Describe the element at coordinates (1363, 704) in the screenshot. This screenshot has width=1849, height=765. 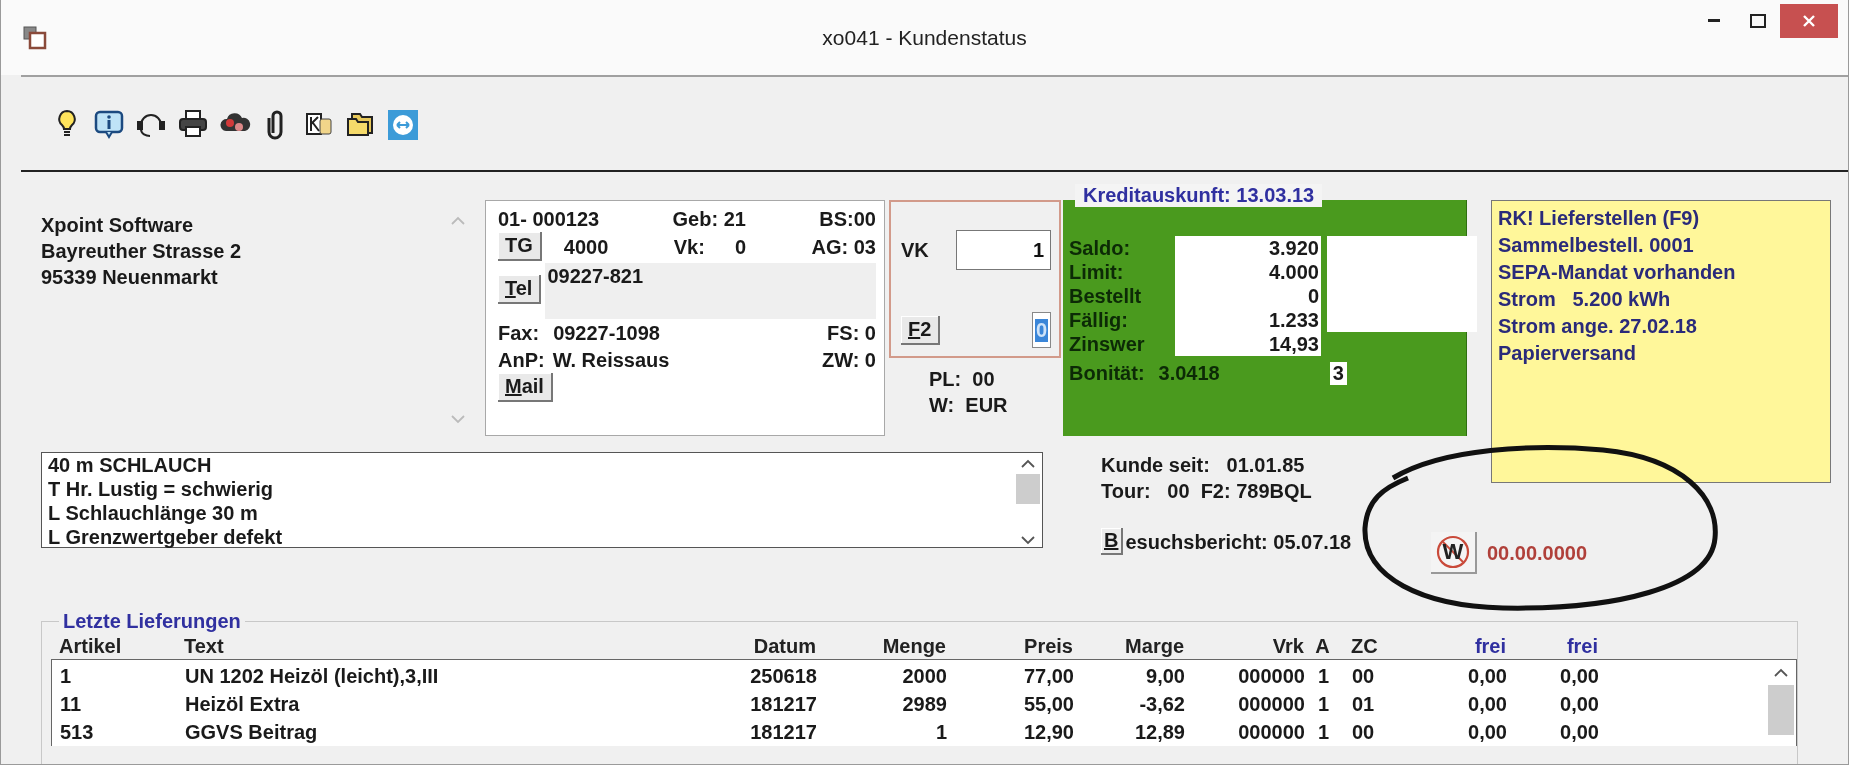
I see `table-cell-text: 01` at that location.